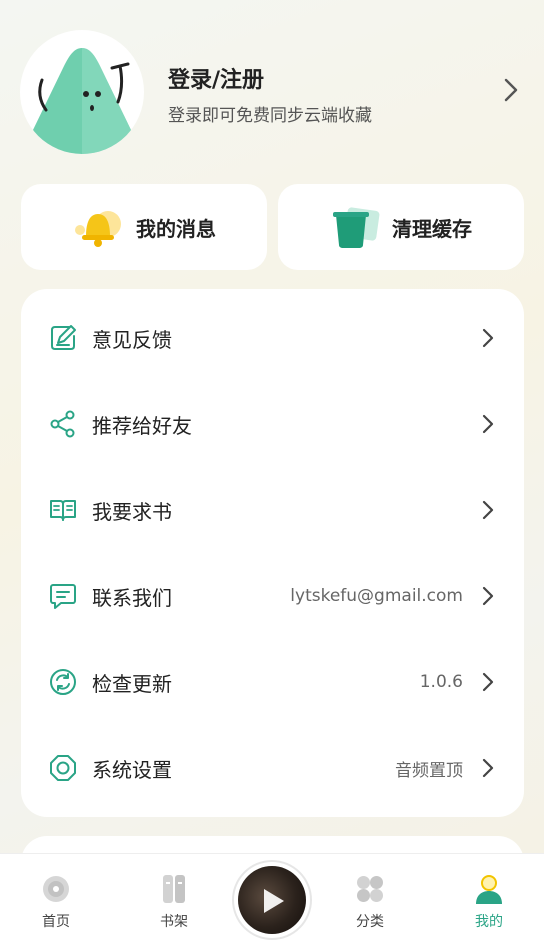 This screenshot has width=544, height=947. Describe the element at coordinates (216, 78) in the screenshot. I see `login-register-title: 登录/注册` at that location.